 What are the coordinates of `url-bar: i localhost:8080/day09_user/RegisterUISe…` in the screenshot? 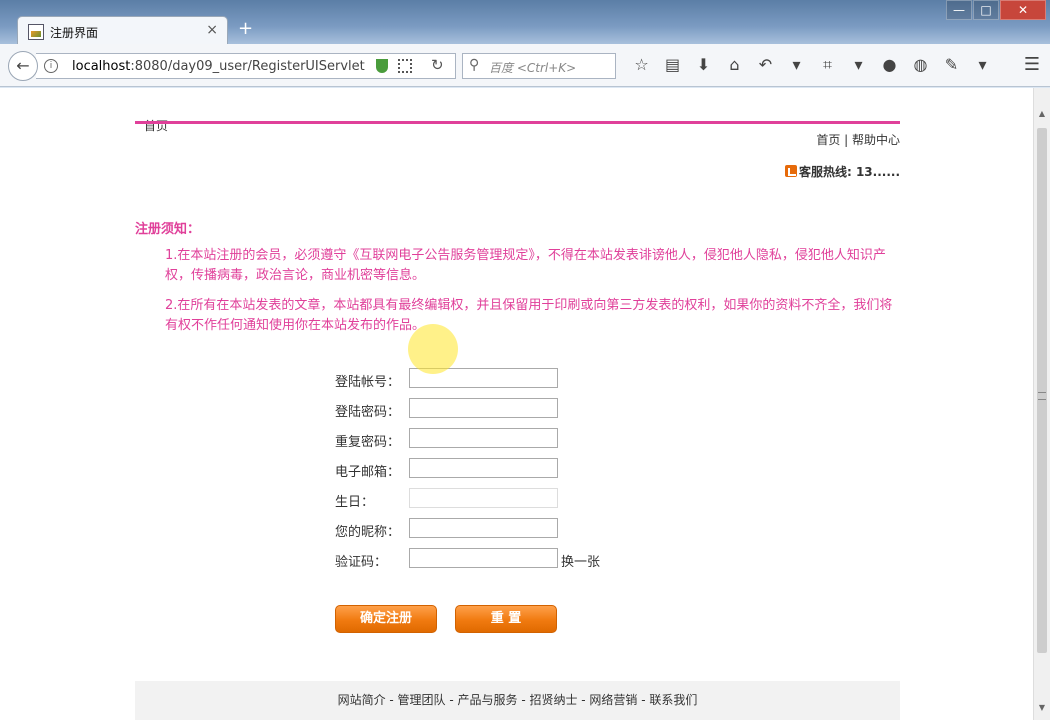 It's located at (246, 66).